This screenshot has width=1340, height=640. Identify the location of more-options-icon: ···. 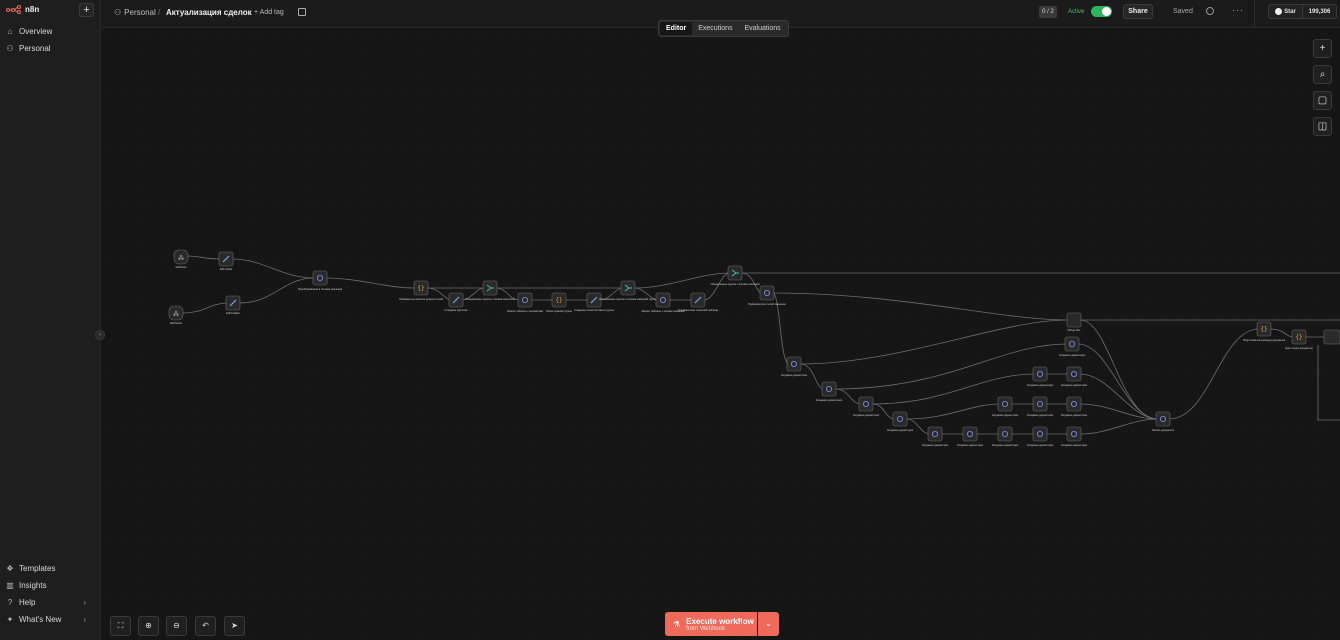
(1238, 10).